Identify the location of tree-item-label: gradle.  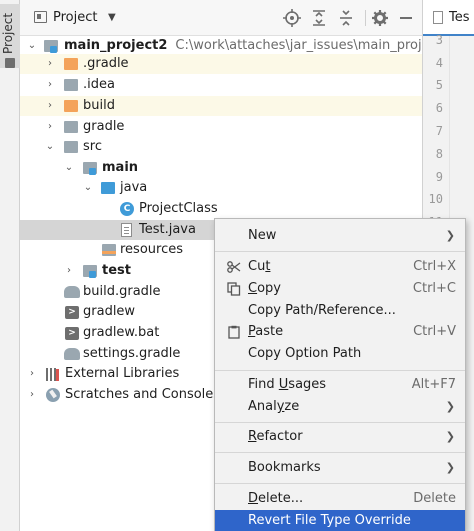
(104, 126).